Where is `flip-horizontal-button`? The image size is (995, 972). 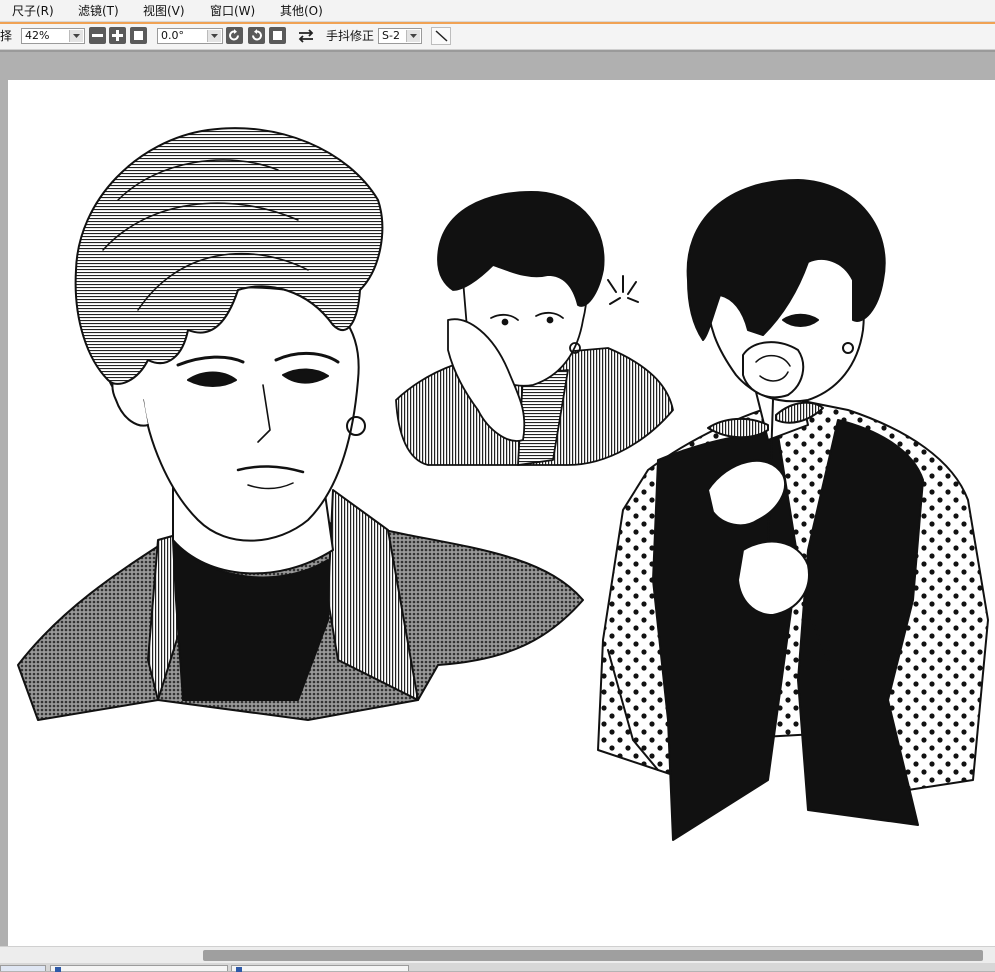 flip-horizontal-button is located at coordinates (306, 36).